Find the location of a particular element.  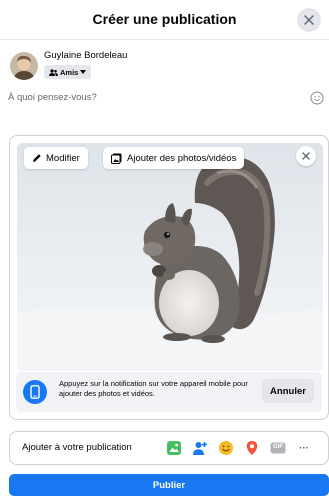

gif-button: GIF is located at coordinates (278, 448).